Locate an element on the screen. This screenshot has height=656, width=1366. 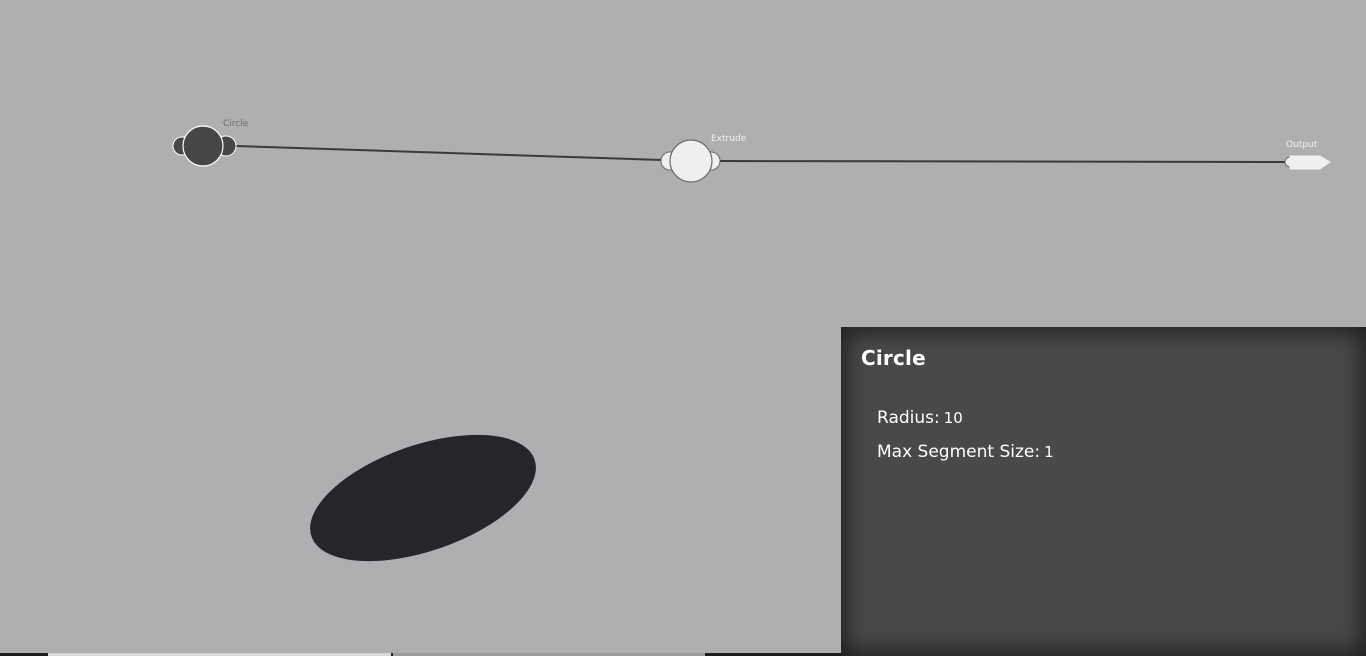
param-radius-label: Radius: is located at coordinates (908, 418).